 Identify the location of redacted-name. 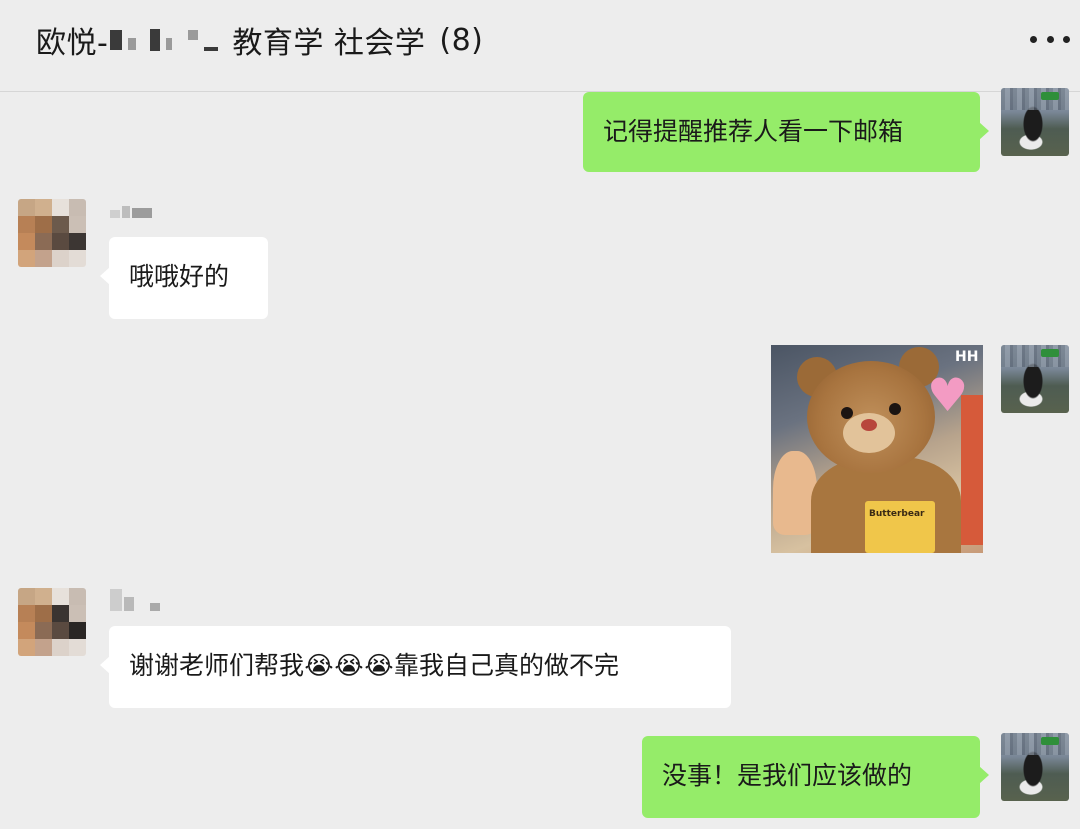
(164, 40).